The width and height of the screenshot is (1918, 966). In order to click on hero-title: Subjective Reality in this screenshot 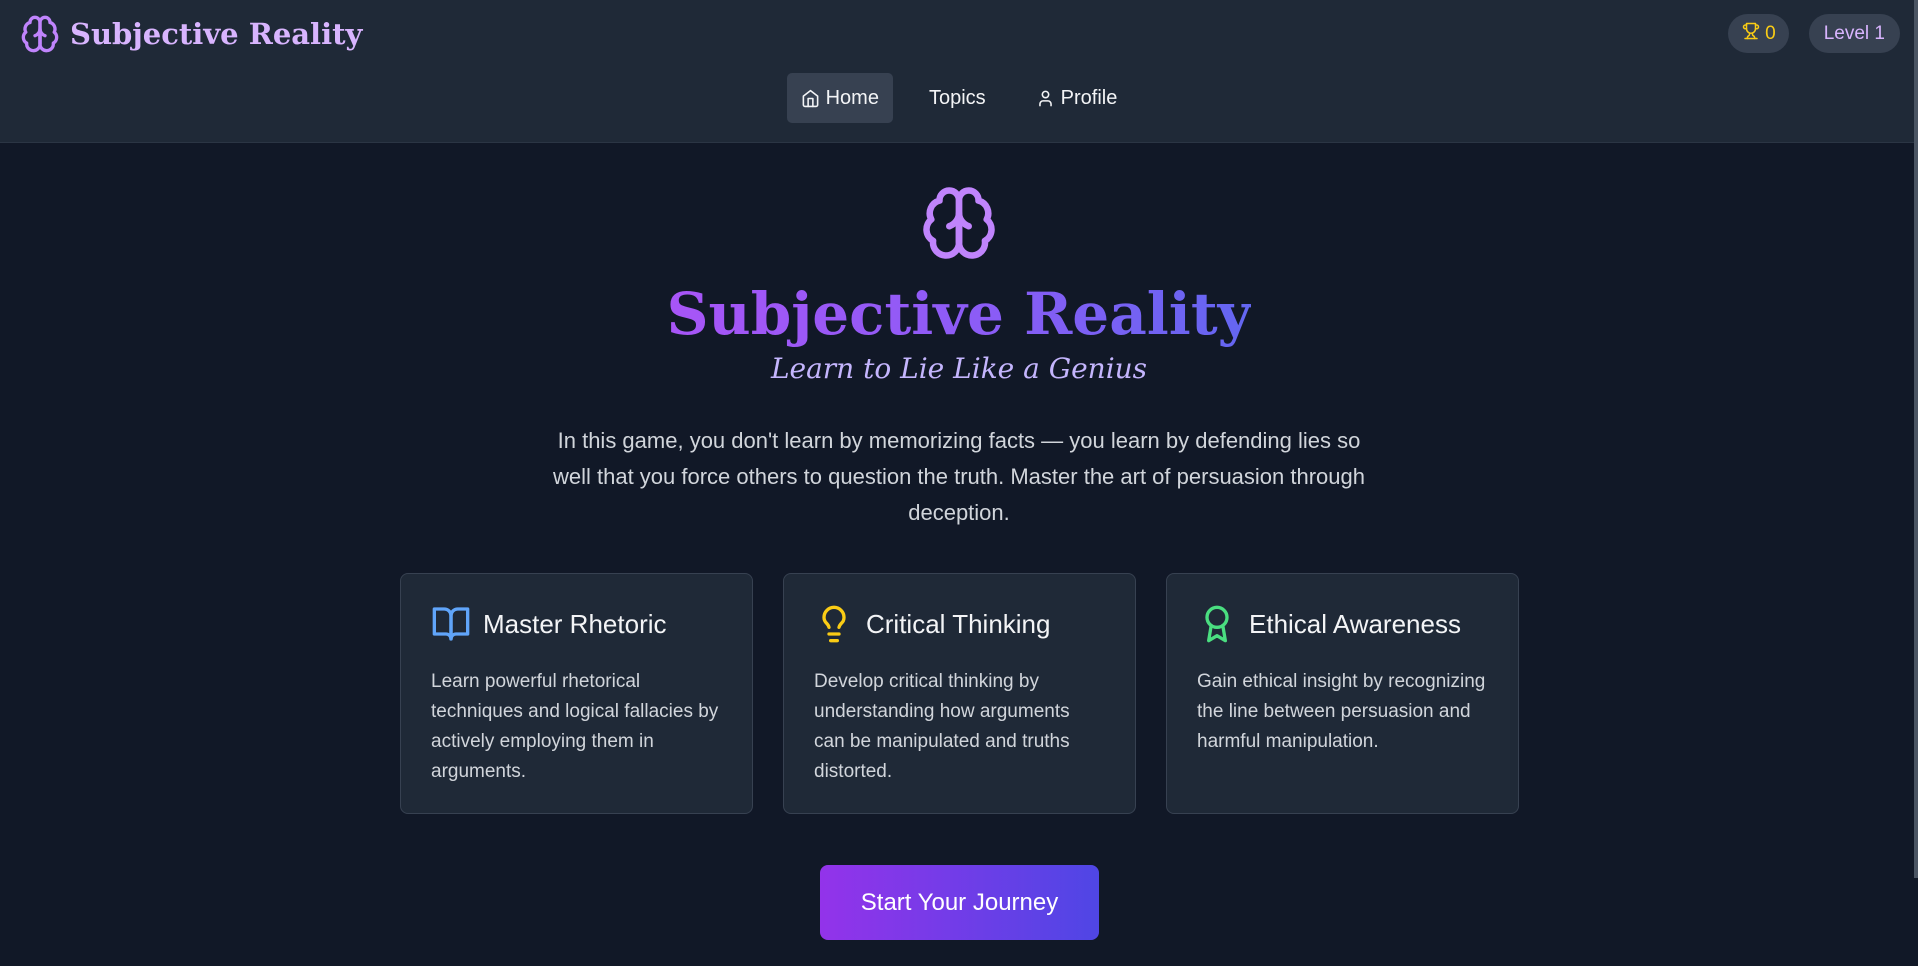, I will do `click(959, 314)`.